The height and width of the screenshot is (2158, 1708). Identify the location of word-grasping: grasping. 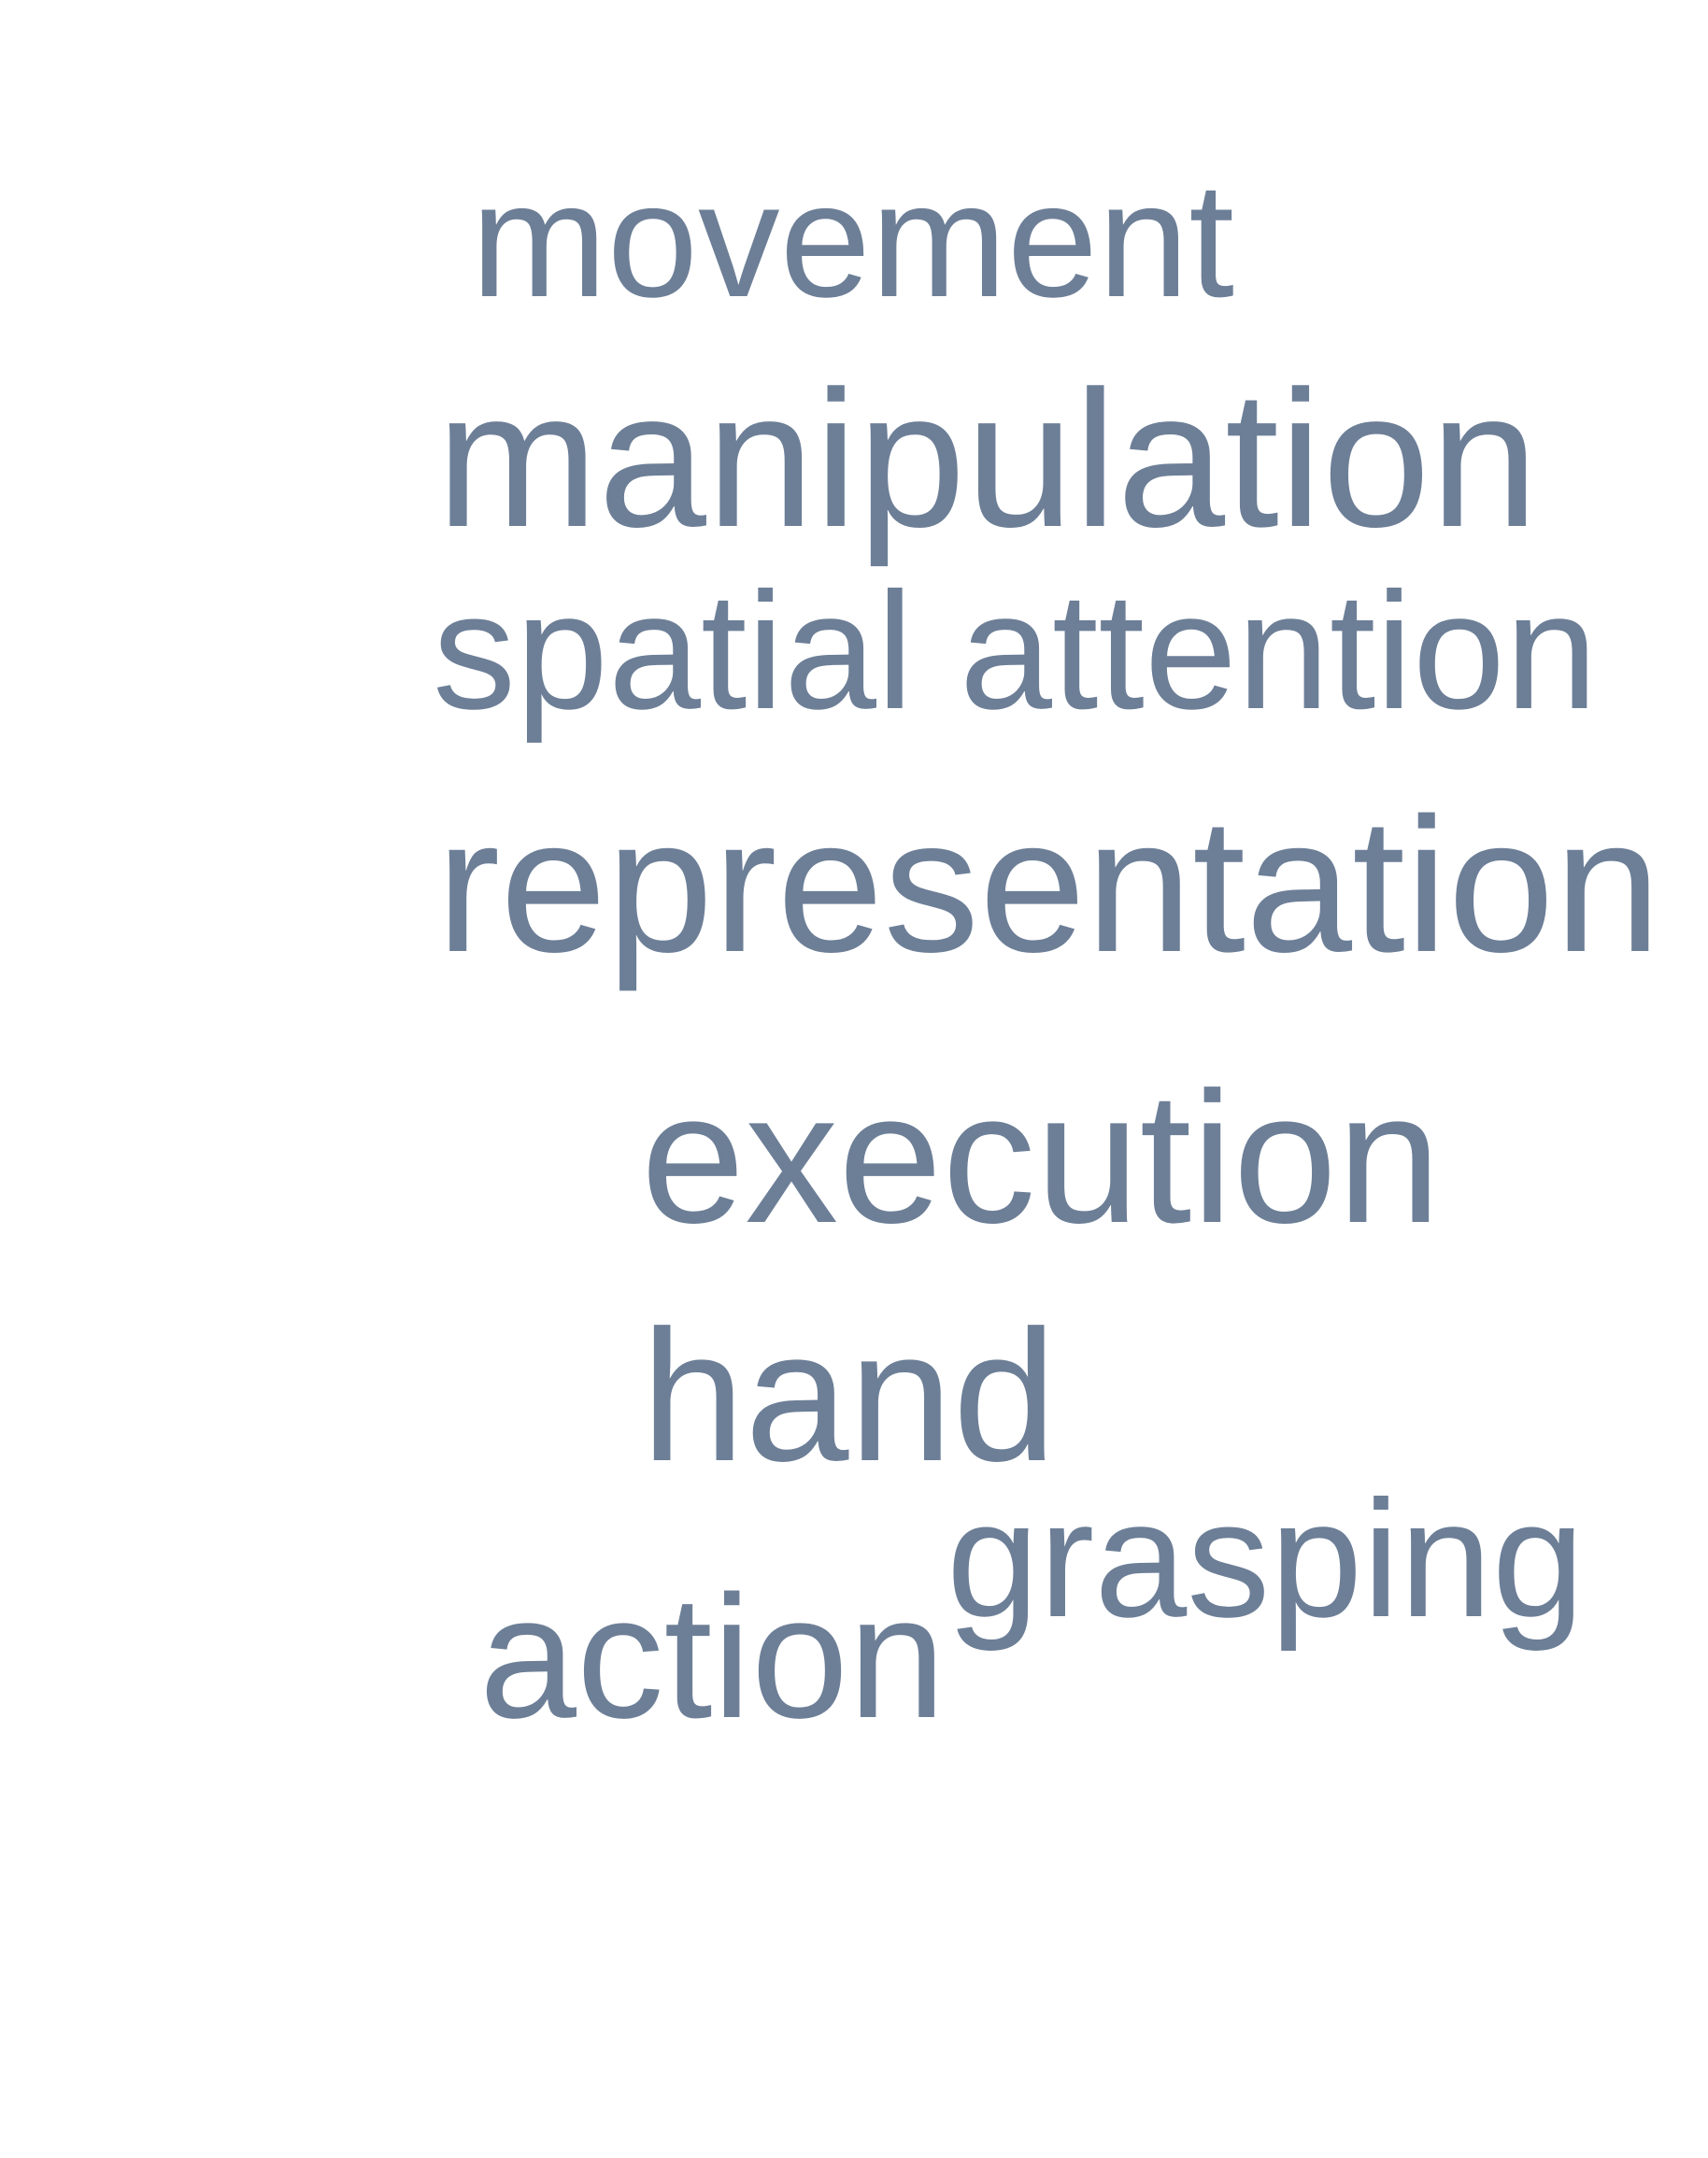
(1266, 1559).